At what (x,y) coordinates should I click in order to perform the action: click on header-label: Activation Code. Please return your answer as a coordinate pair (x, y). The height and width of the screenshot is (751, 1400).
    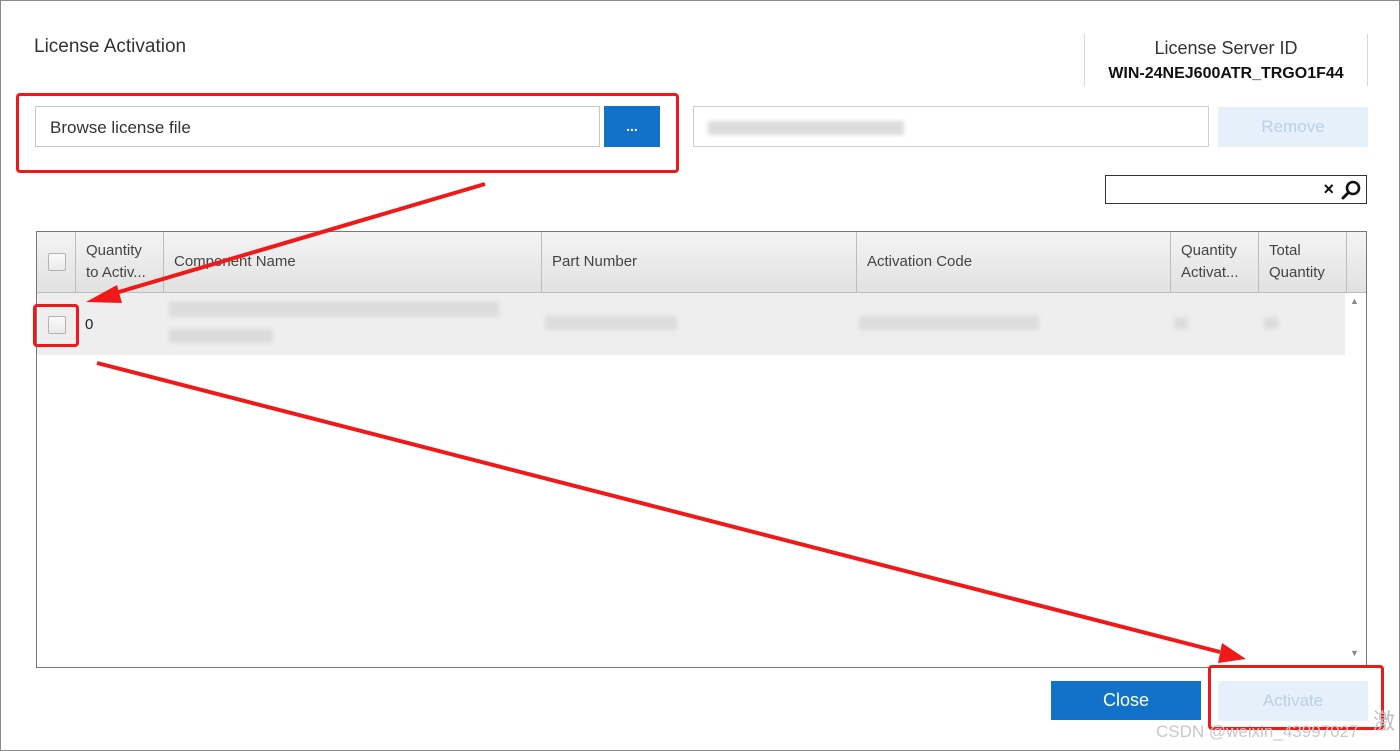
    Looking at the image, I should click on (920, 261).